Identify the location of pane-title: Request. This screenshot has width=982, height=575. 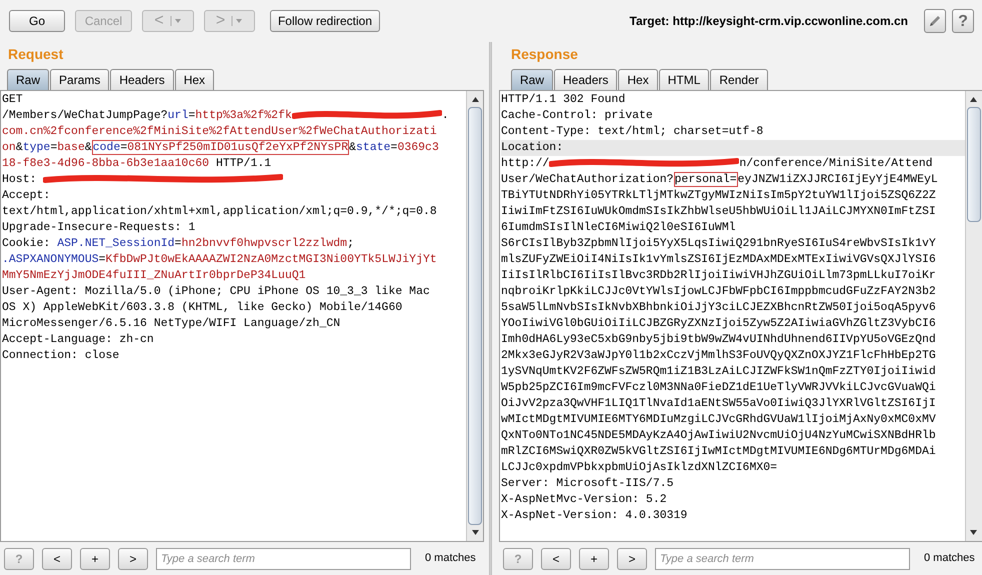
(36, 54).